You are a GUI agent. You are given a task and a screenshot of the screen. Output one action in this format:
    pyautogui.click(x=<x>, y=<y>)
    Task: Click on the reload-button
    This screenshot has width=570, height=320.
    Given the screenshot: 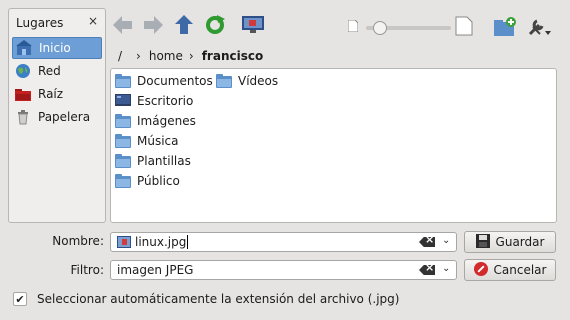 What is the action you would take?
    pyautogui.click(x=215, y=26)
    